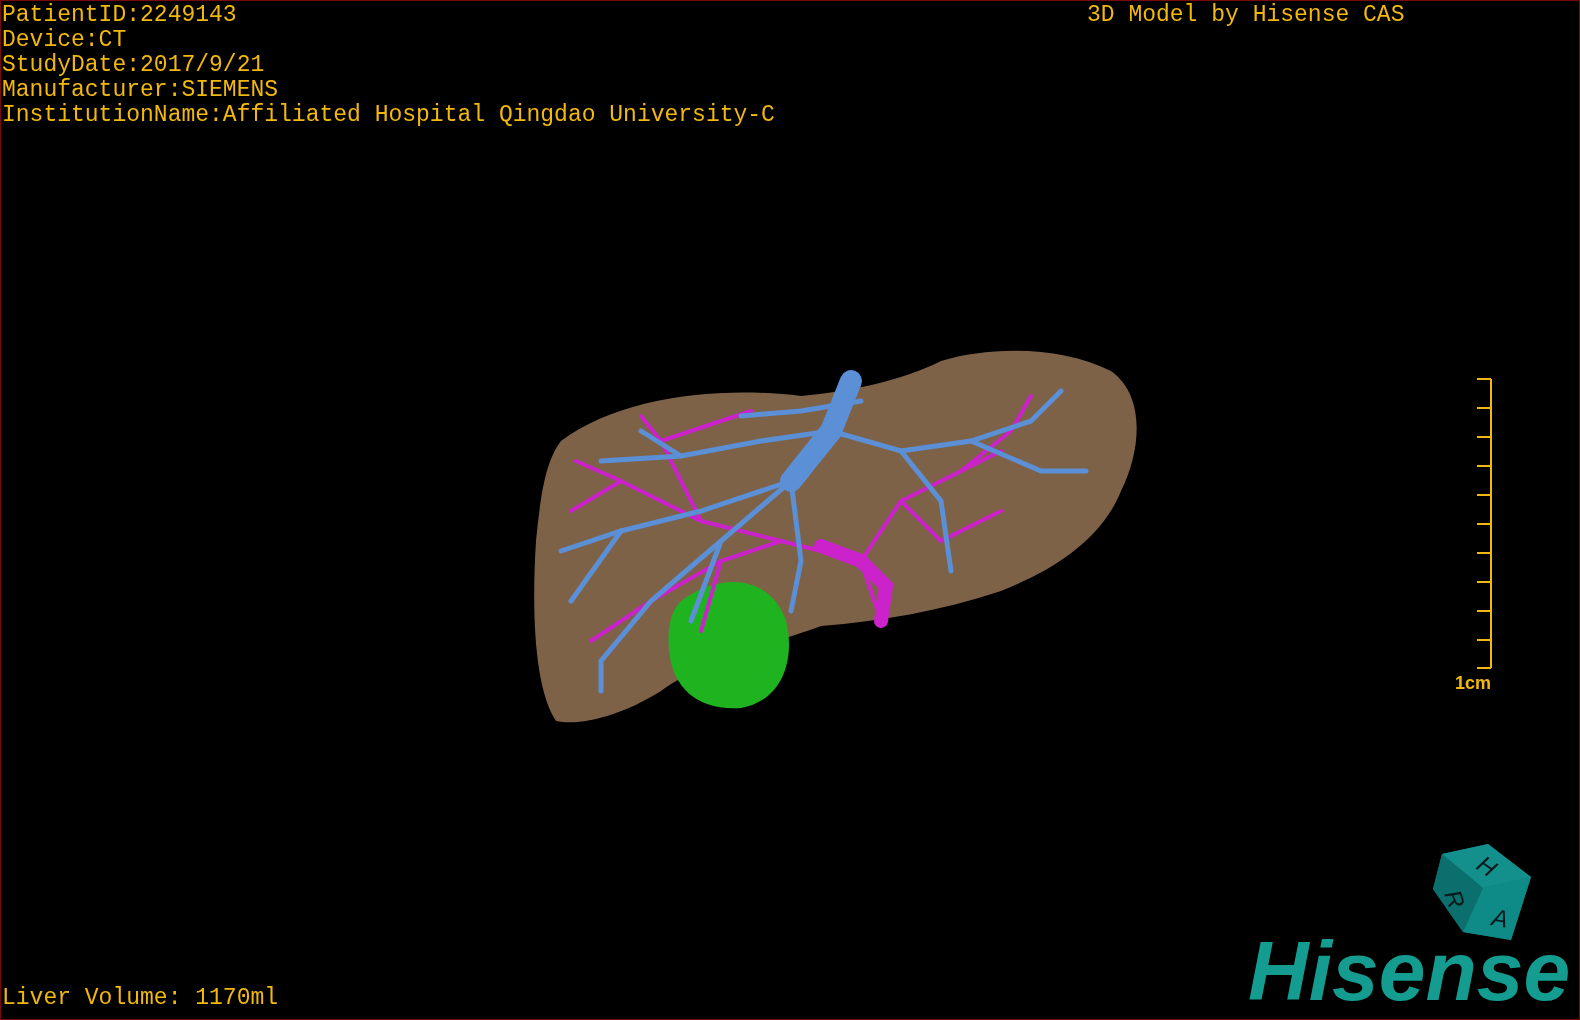 This screenshot has width=1580, height=1020. I want to click on scale-label: 1cm, so click(1473, 683).